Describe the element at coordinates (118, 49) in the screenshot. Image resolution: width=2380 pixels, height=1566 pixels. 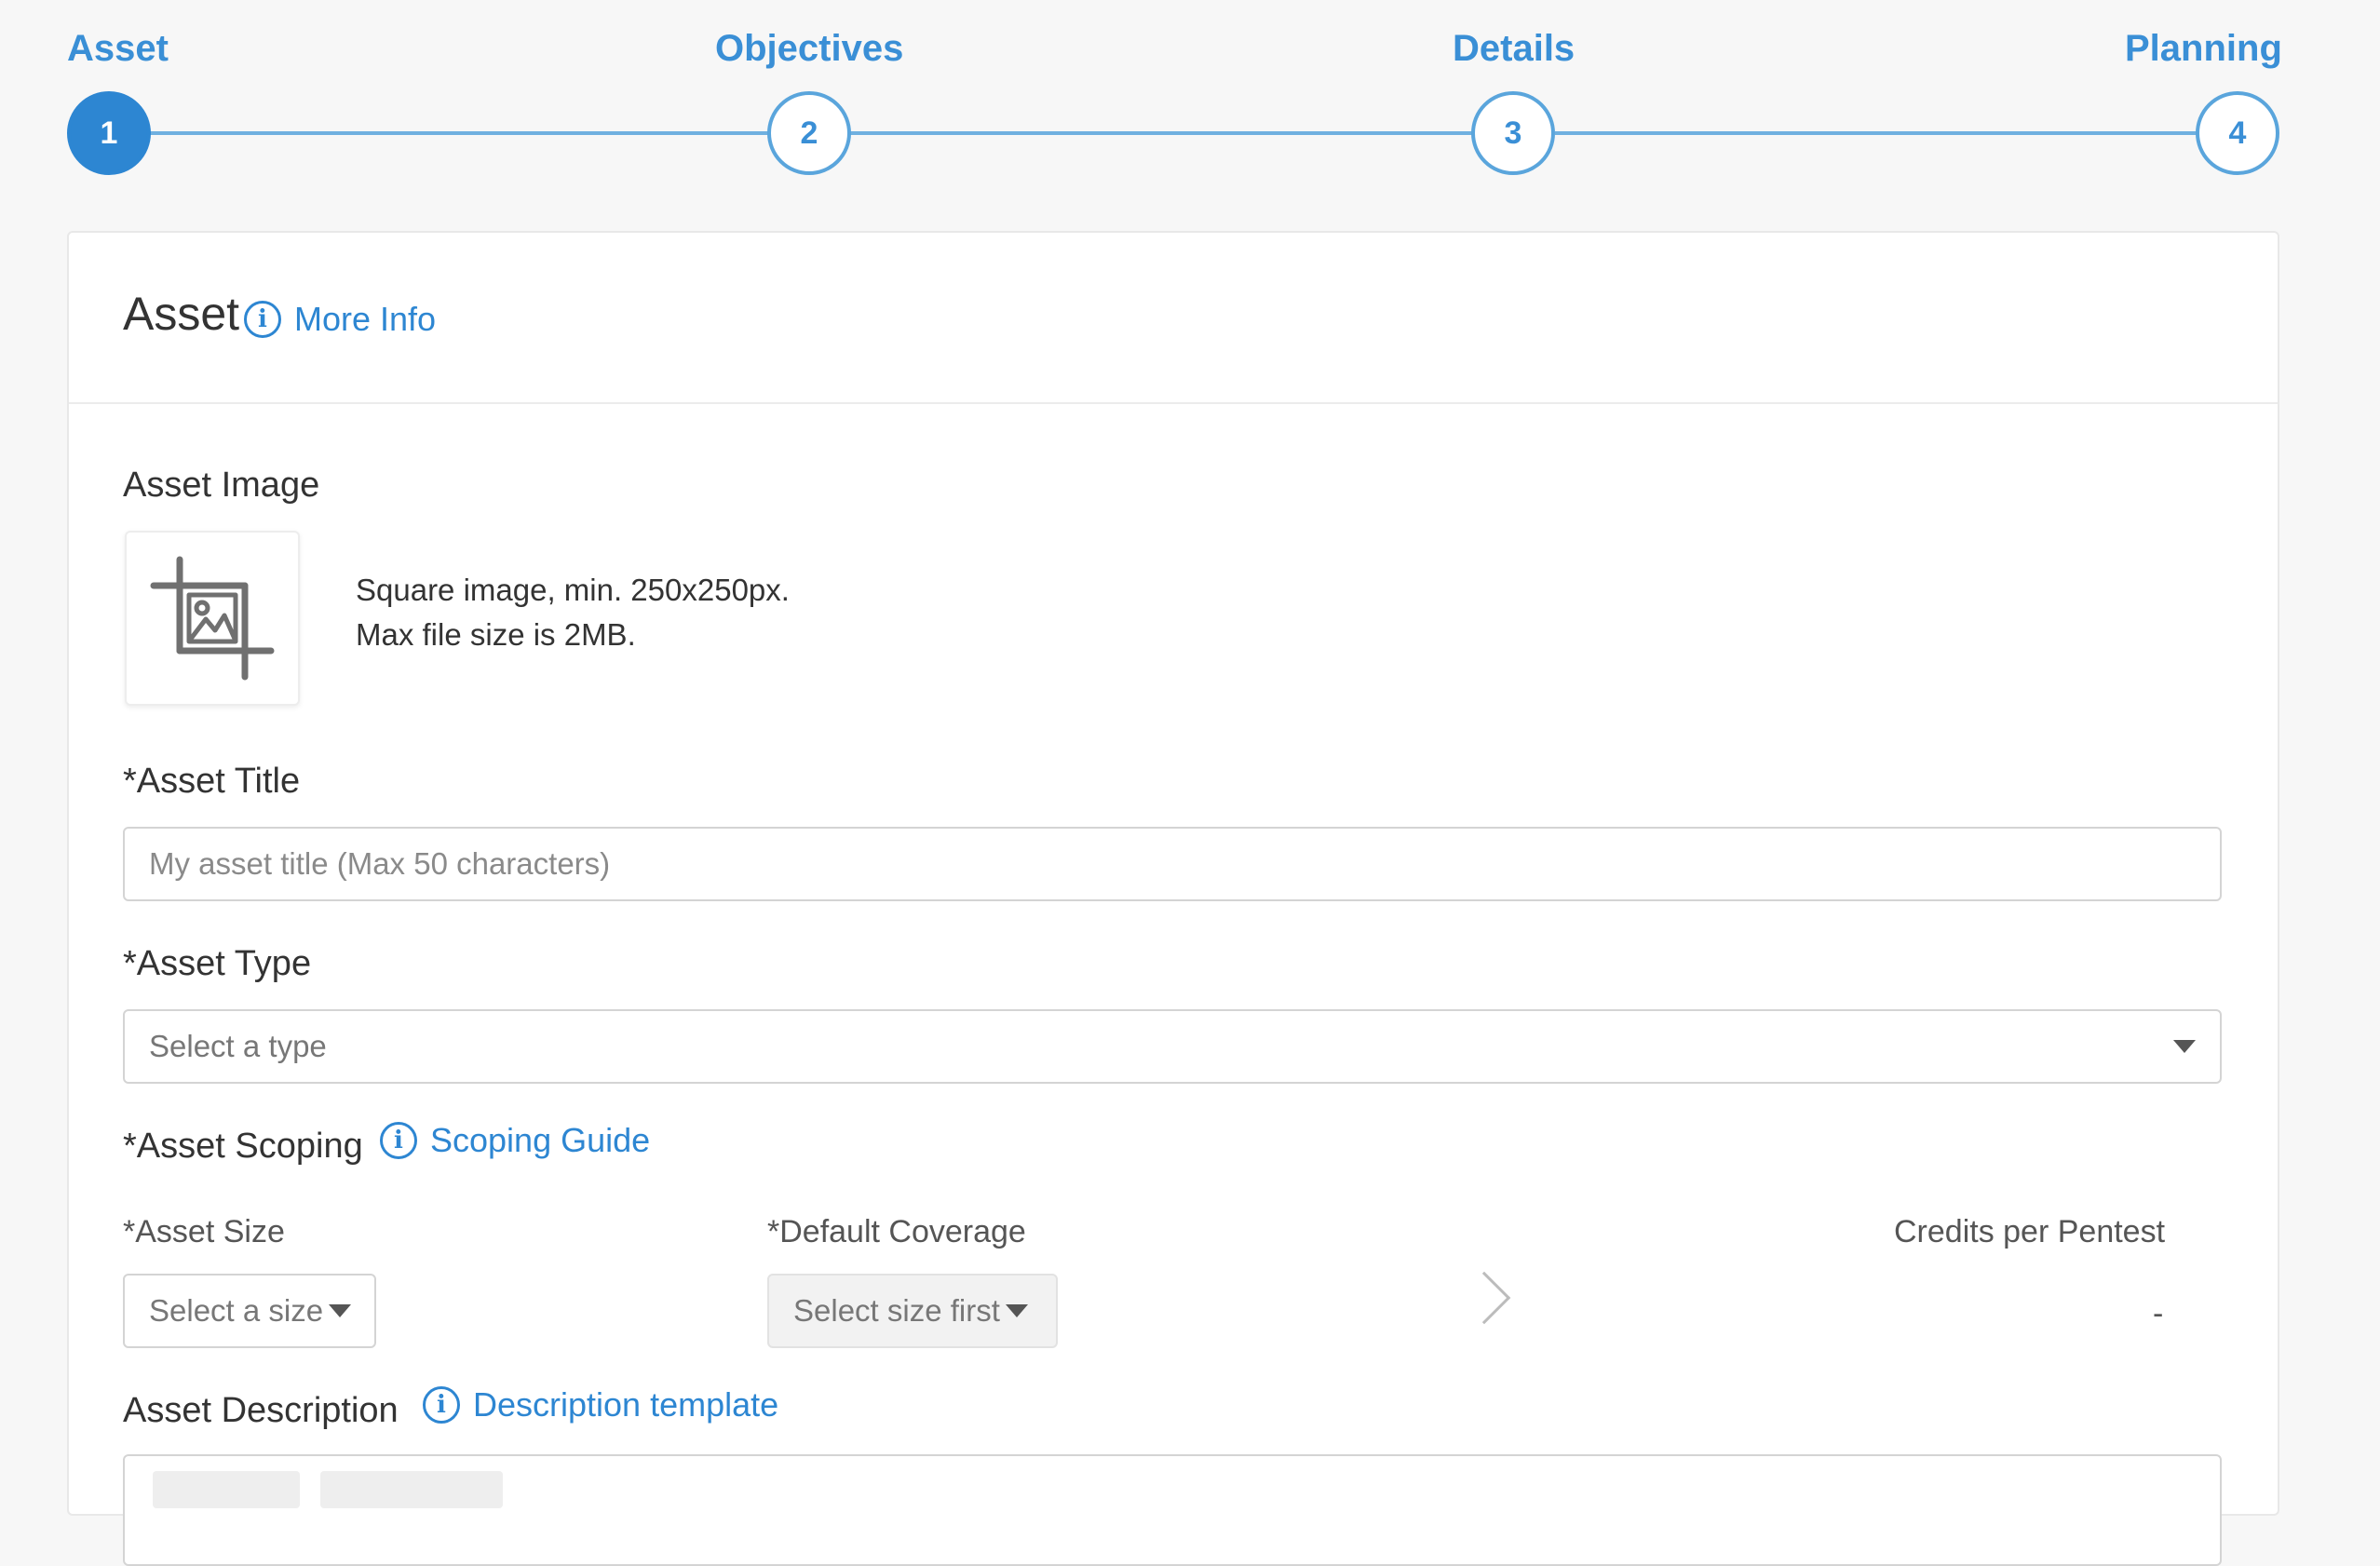
I see `step-label-asset: Asset` at that location.